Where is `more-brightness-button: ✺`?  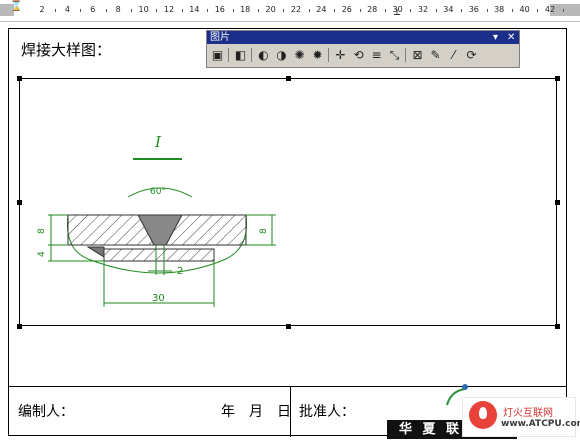
more-brightness-button: ✺ is located at coordinates (299, 55).